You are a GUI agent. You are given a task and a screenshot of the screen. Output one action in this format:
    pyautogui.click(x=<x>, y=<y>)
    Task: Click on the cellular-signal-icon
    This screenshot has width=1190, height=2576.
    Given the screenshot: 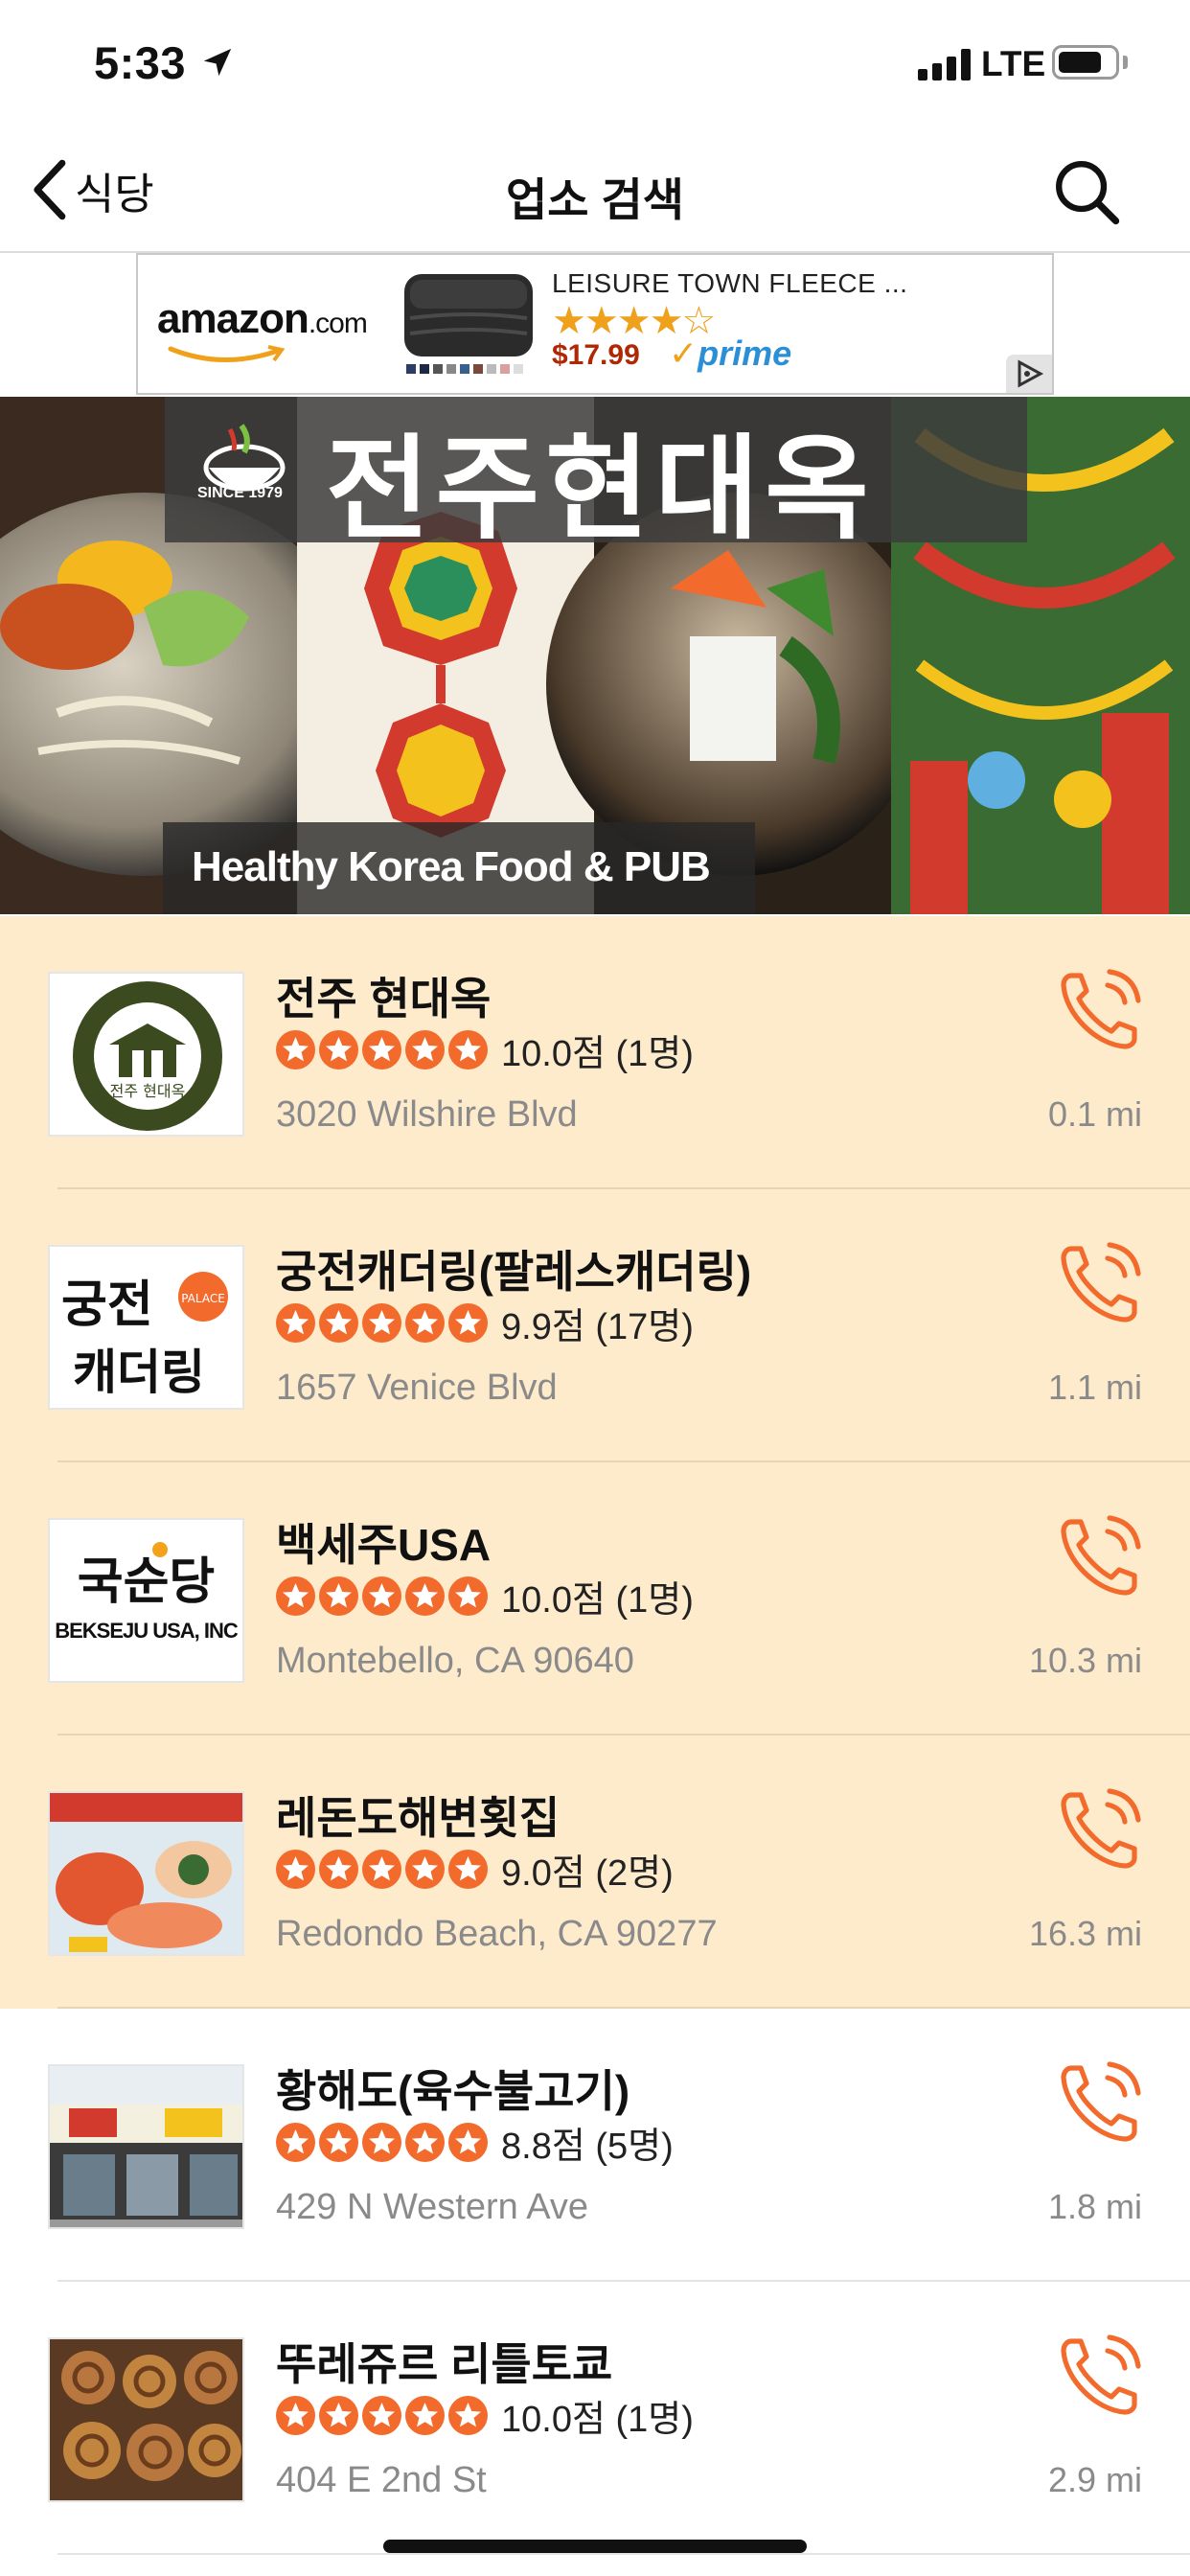 What is the action you would take?
    pyautogui.click(x=945, y=64)
    